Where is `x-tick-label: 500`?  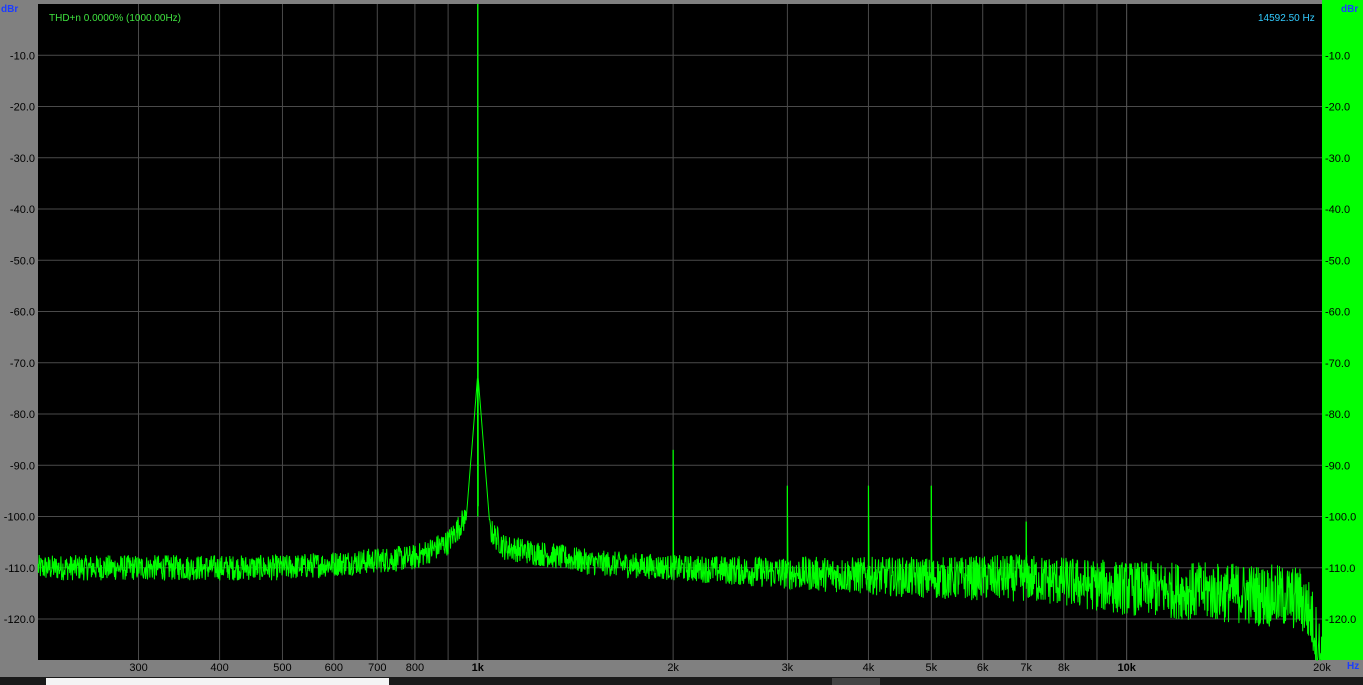
x-tick-label: 500 is located at coordinates (282, 668).